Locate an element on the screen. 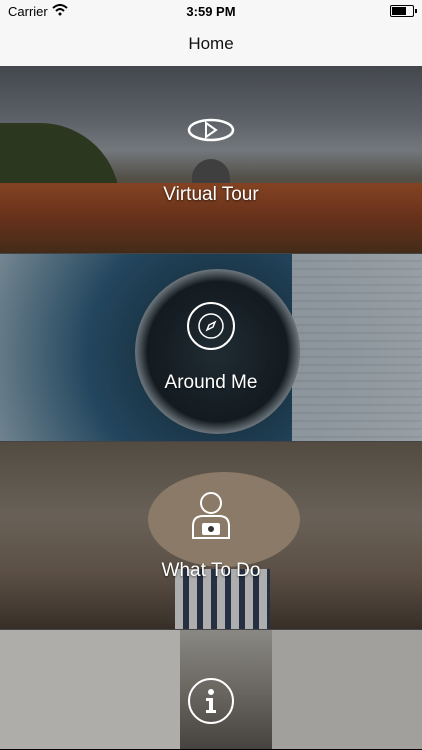 This screenshot has height=750, width=422. battery-icon is located at coordinates (403, 11).